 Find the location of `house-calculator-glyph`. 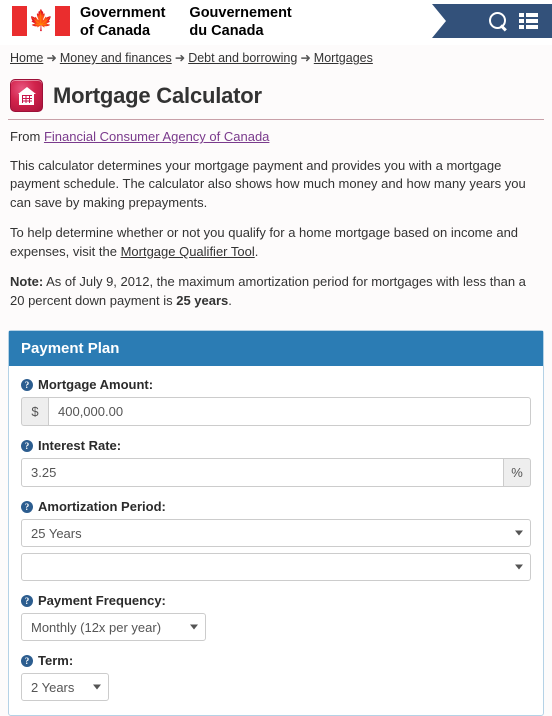

house-calculator-glyph is located at coordinates (26, 95).